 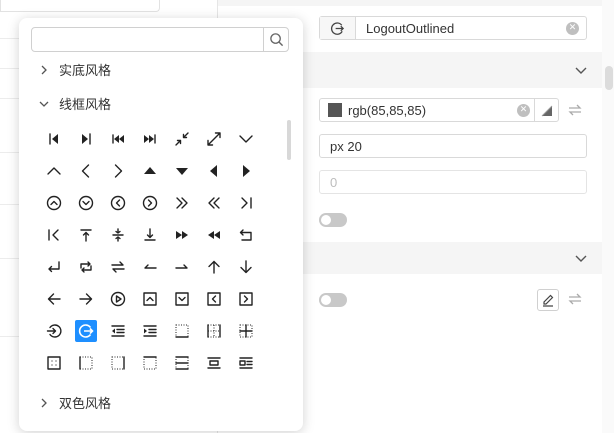 I want to click on vertical-align-bottom-icon, so click(x=150, y=235).